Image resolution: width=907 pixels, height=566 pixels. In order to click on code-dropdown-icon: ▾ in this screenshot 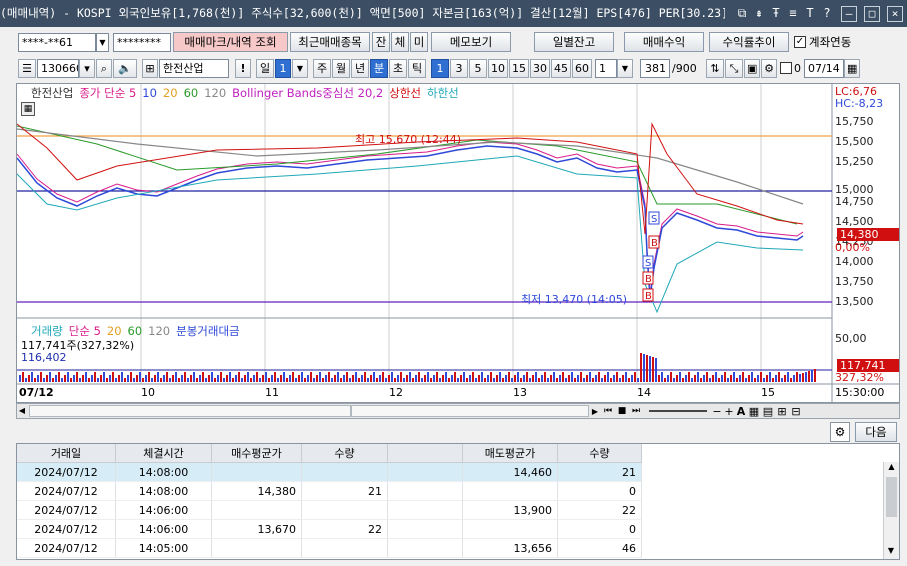, I will do `click(87, 68)`.